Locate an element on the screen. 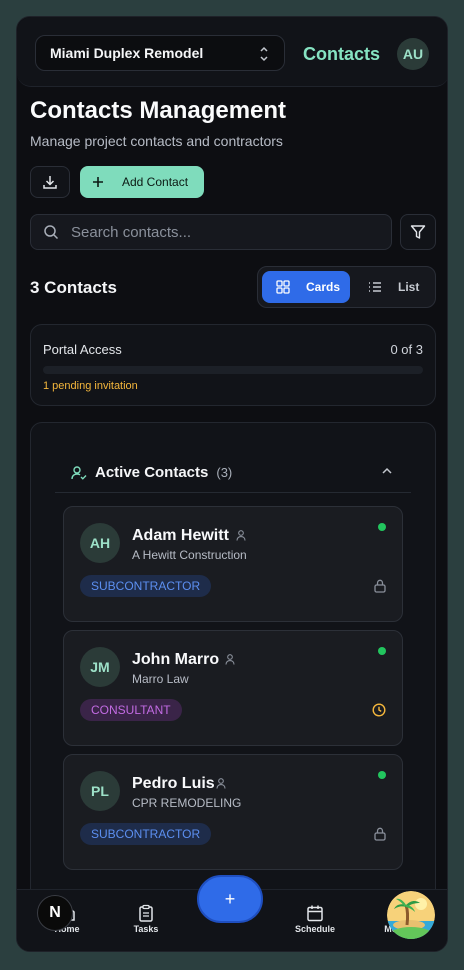 This screenshot has height=970, width=464. portal-access-value: 0 of 3 is located at coordinates (406, 349).